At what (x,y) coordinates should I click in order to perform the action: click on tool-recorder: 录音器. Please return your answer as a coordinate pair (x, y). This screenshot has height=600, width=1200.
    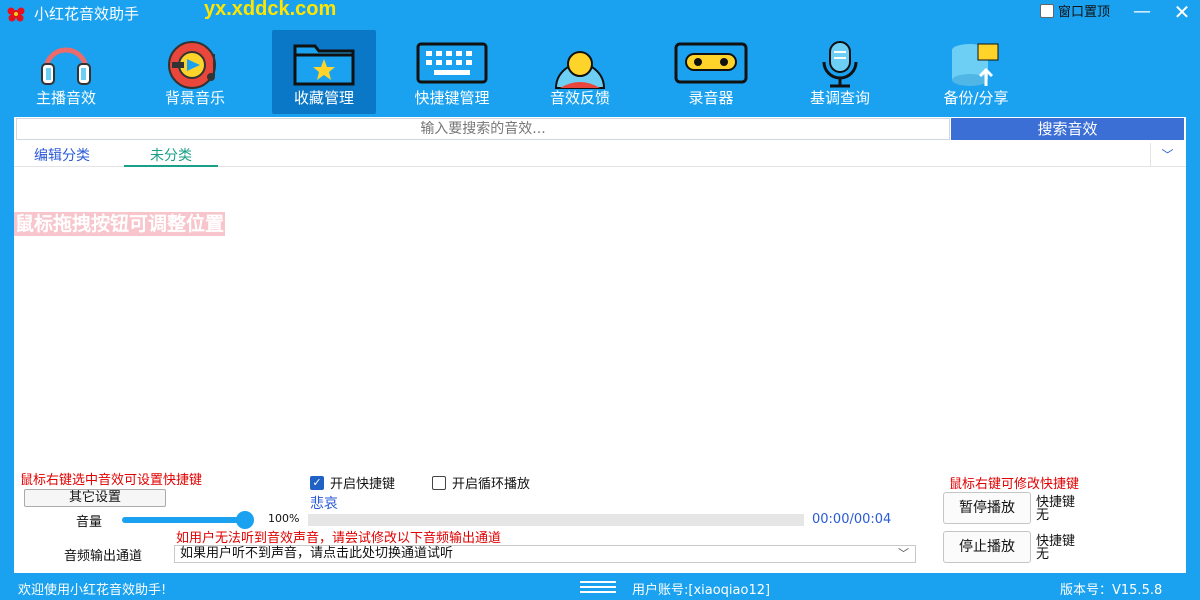
    Looking at the image, I should click on (711, 72).